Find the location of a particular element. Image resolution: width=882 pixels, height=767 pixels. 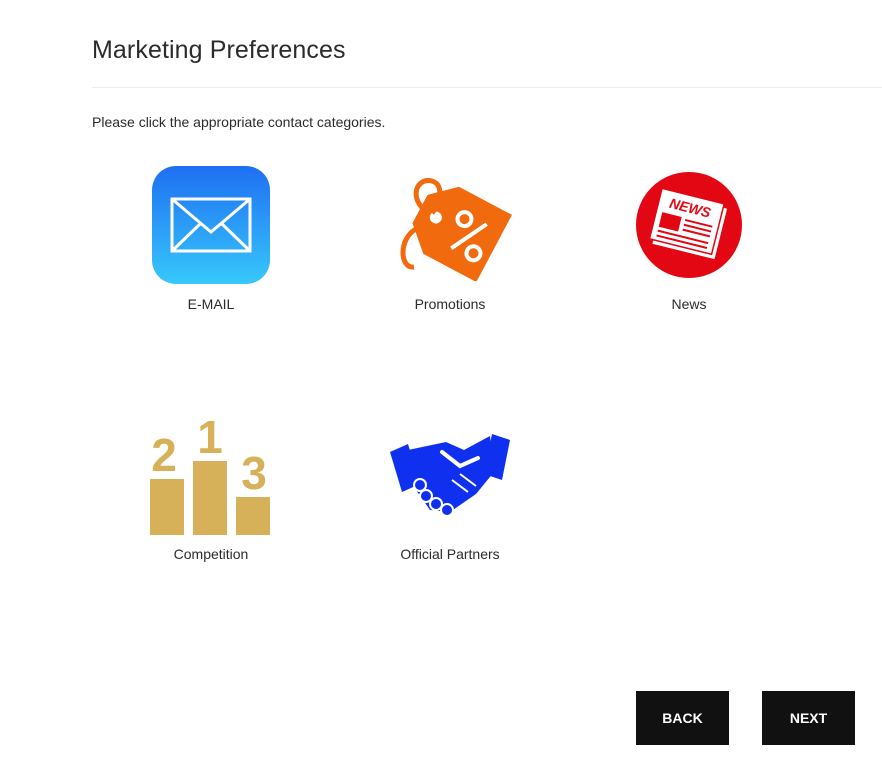

podium-number-1: 1 is located at coordinates (210, 438).